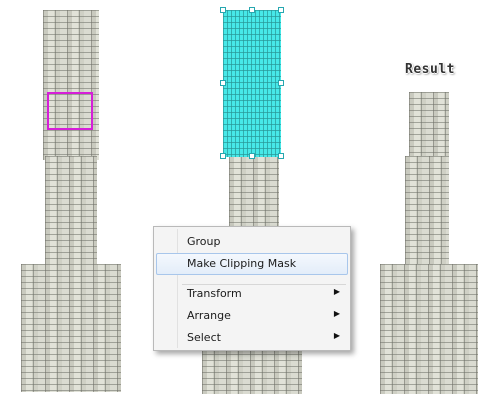  Describe the element at coordinates (71, 212) in the screenshot. I see `tower-left-mid` at that location.